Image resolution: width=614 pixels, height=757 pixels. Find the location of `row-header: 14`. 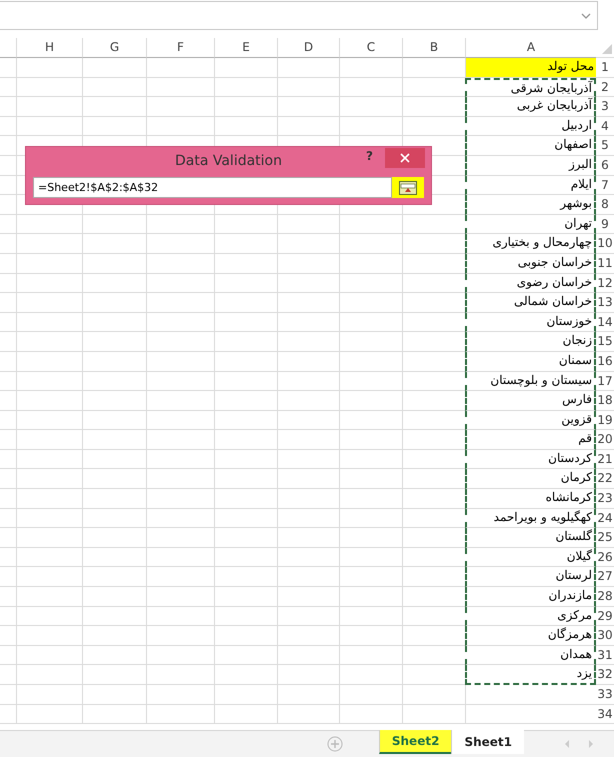

row-header: 14 is located at coordinates (605, 322).